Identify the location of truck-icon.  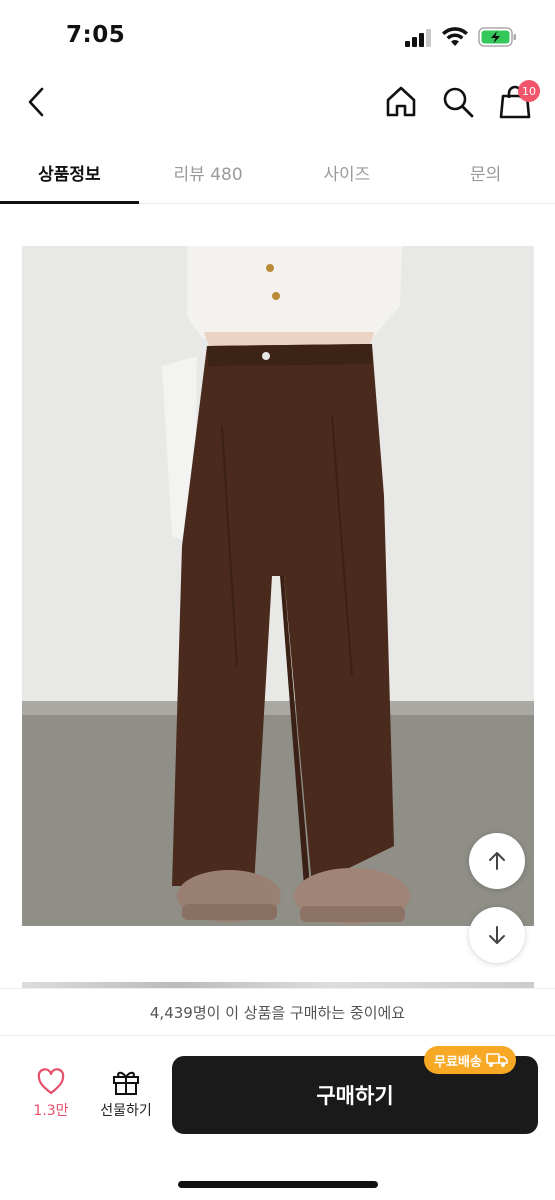
(497, 1060).